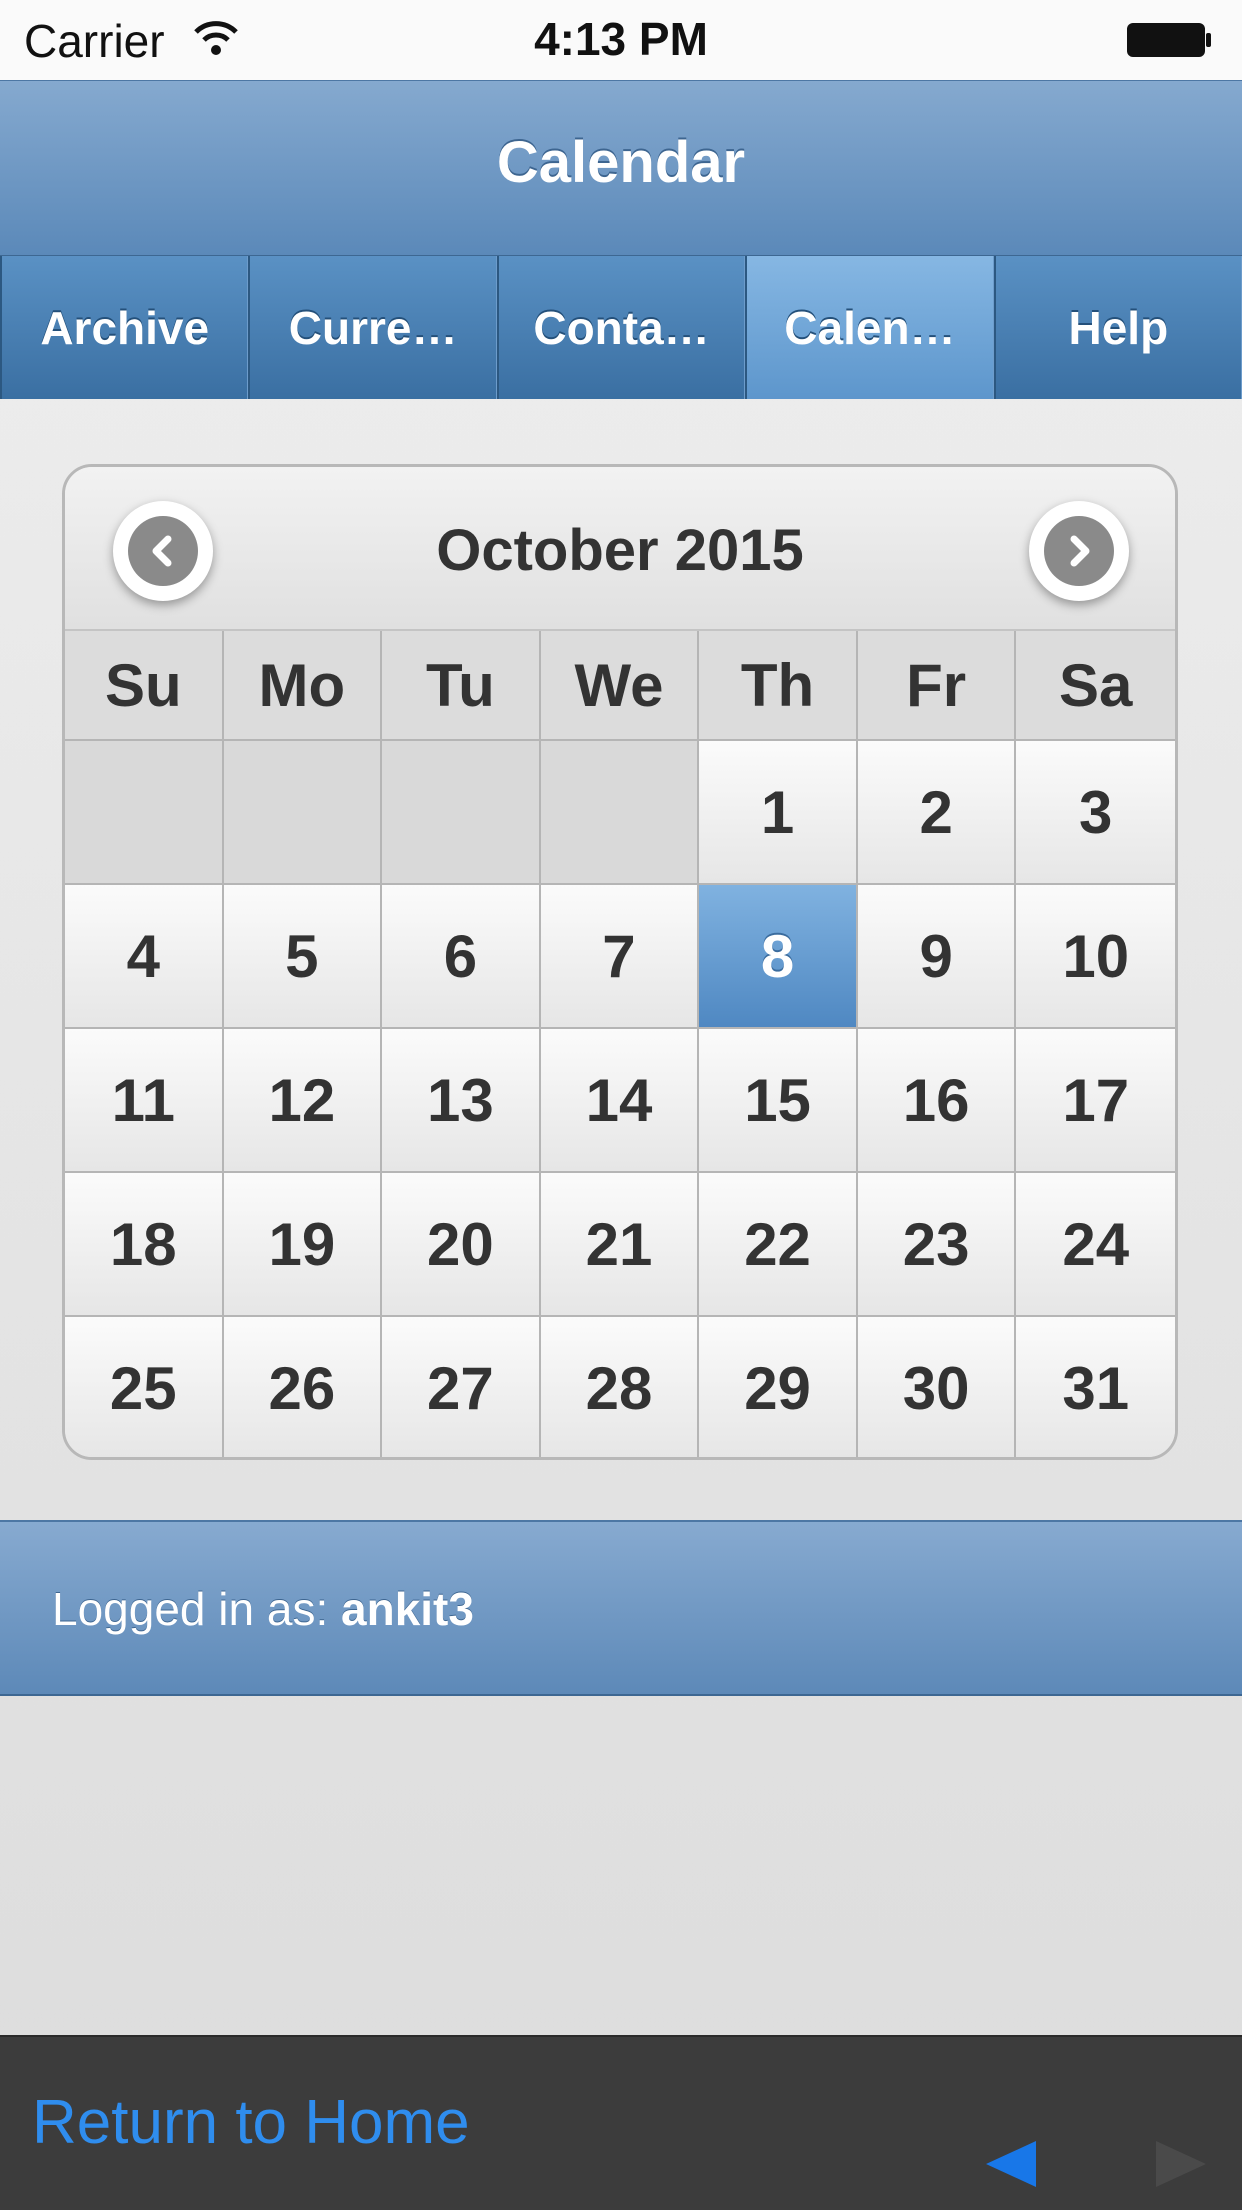 The height and width of the screenshot is (2210, 1242). I want to click on day-cell: 3, so click(1095, 813).